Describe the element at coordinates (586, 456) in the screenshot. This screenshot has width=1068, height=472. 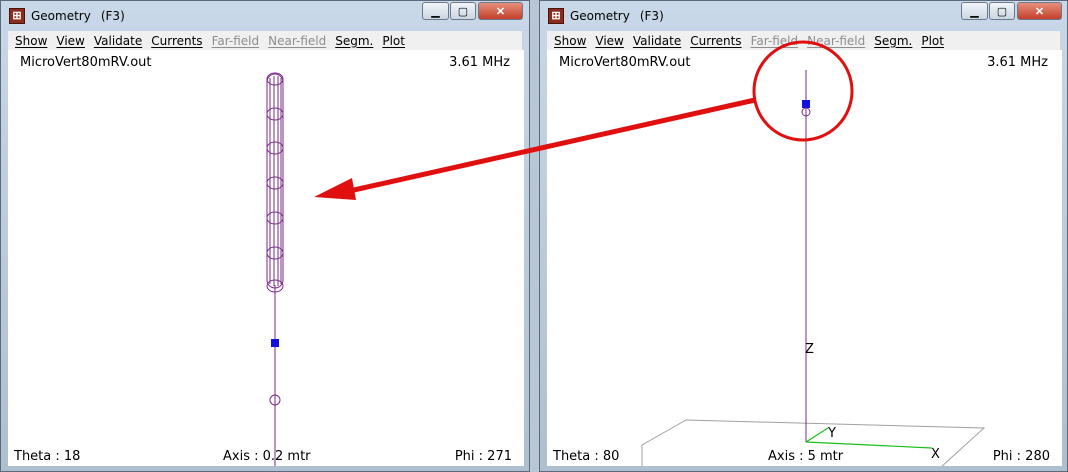
I see `theta-readout: Theta : 80` at that location.